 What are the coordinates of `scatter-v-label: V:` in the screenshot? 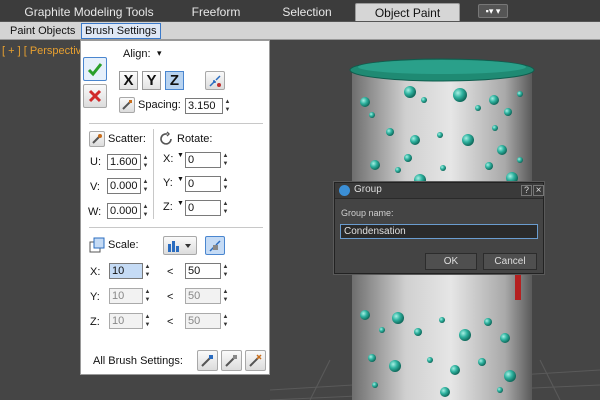 It's located at (95, 187).